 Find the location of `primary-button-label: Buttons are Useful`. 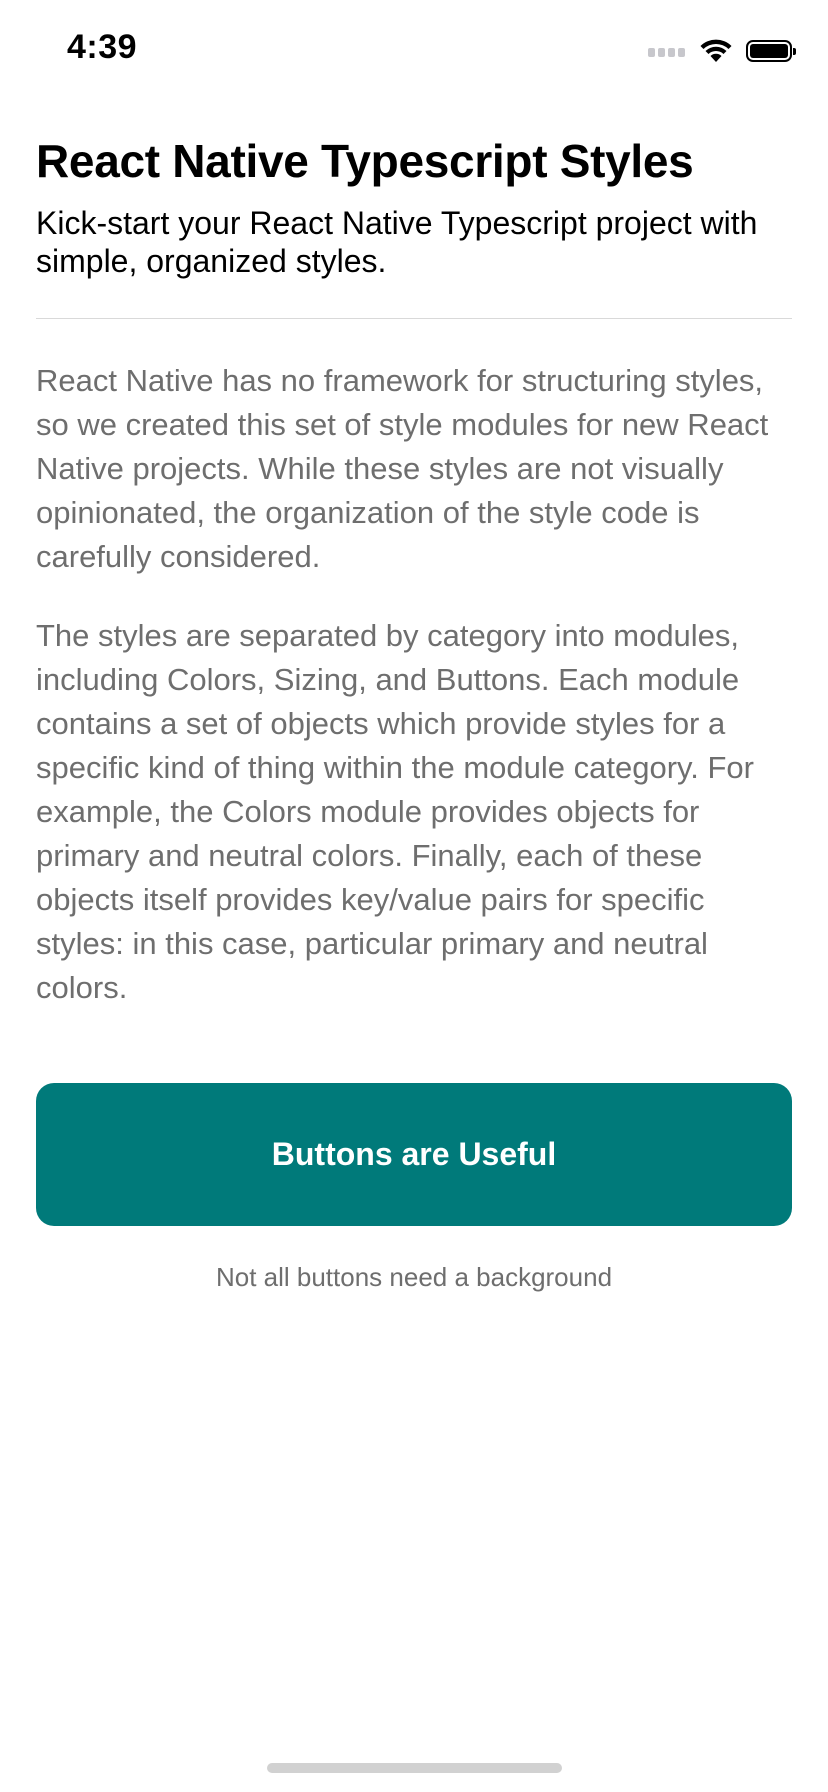

primary-button-label: Buttons are Useful is located at coordinates (414, 1154).